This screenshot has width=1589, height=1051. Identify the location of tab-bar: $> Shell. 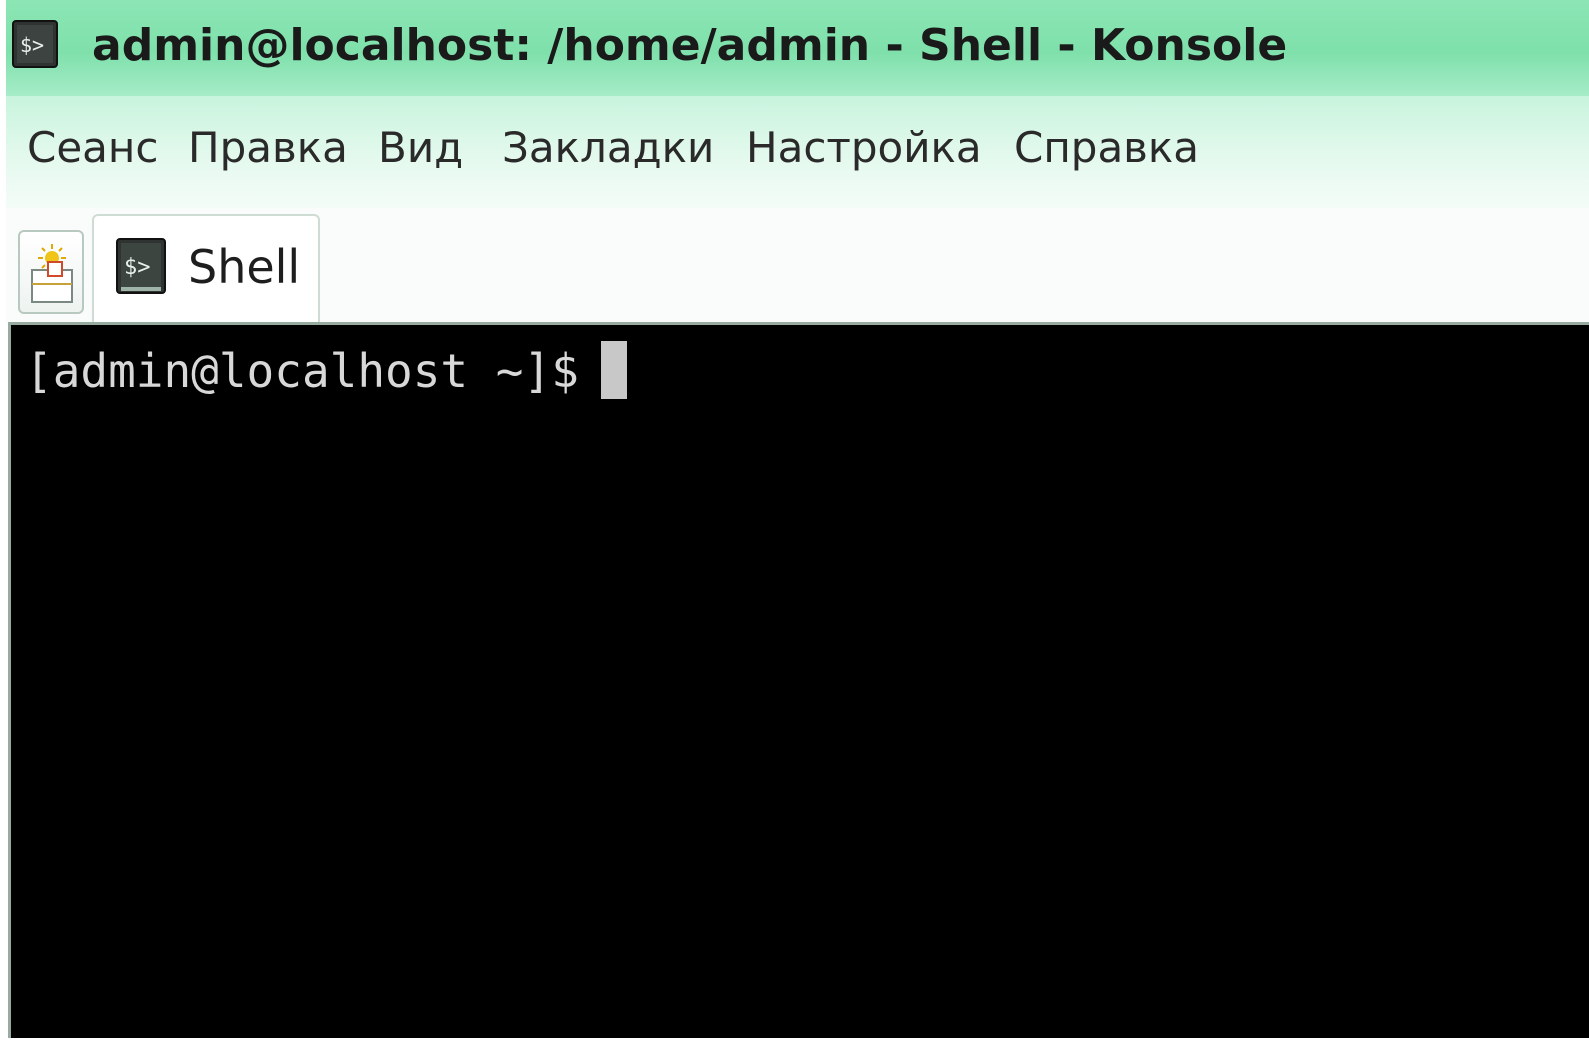
(797, 267).